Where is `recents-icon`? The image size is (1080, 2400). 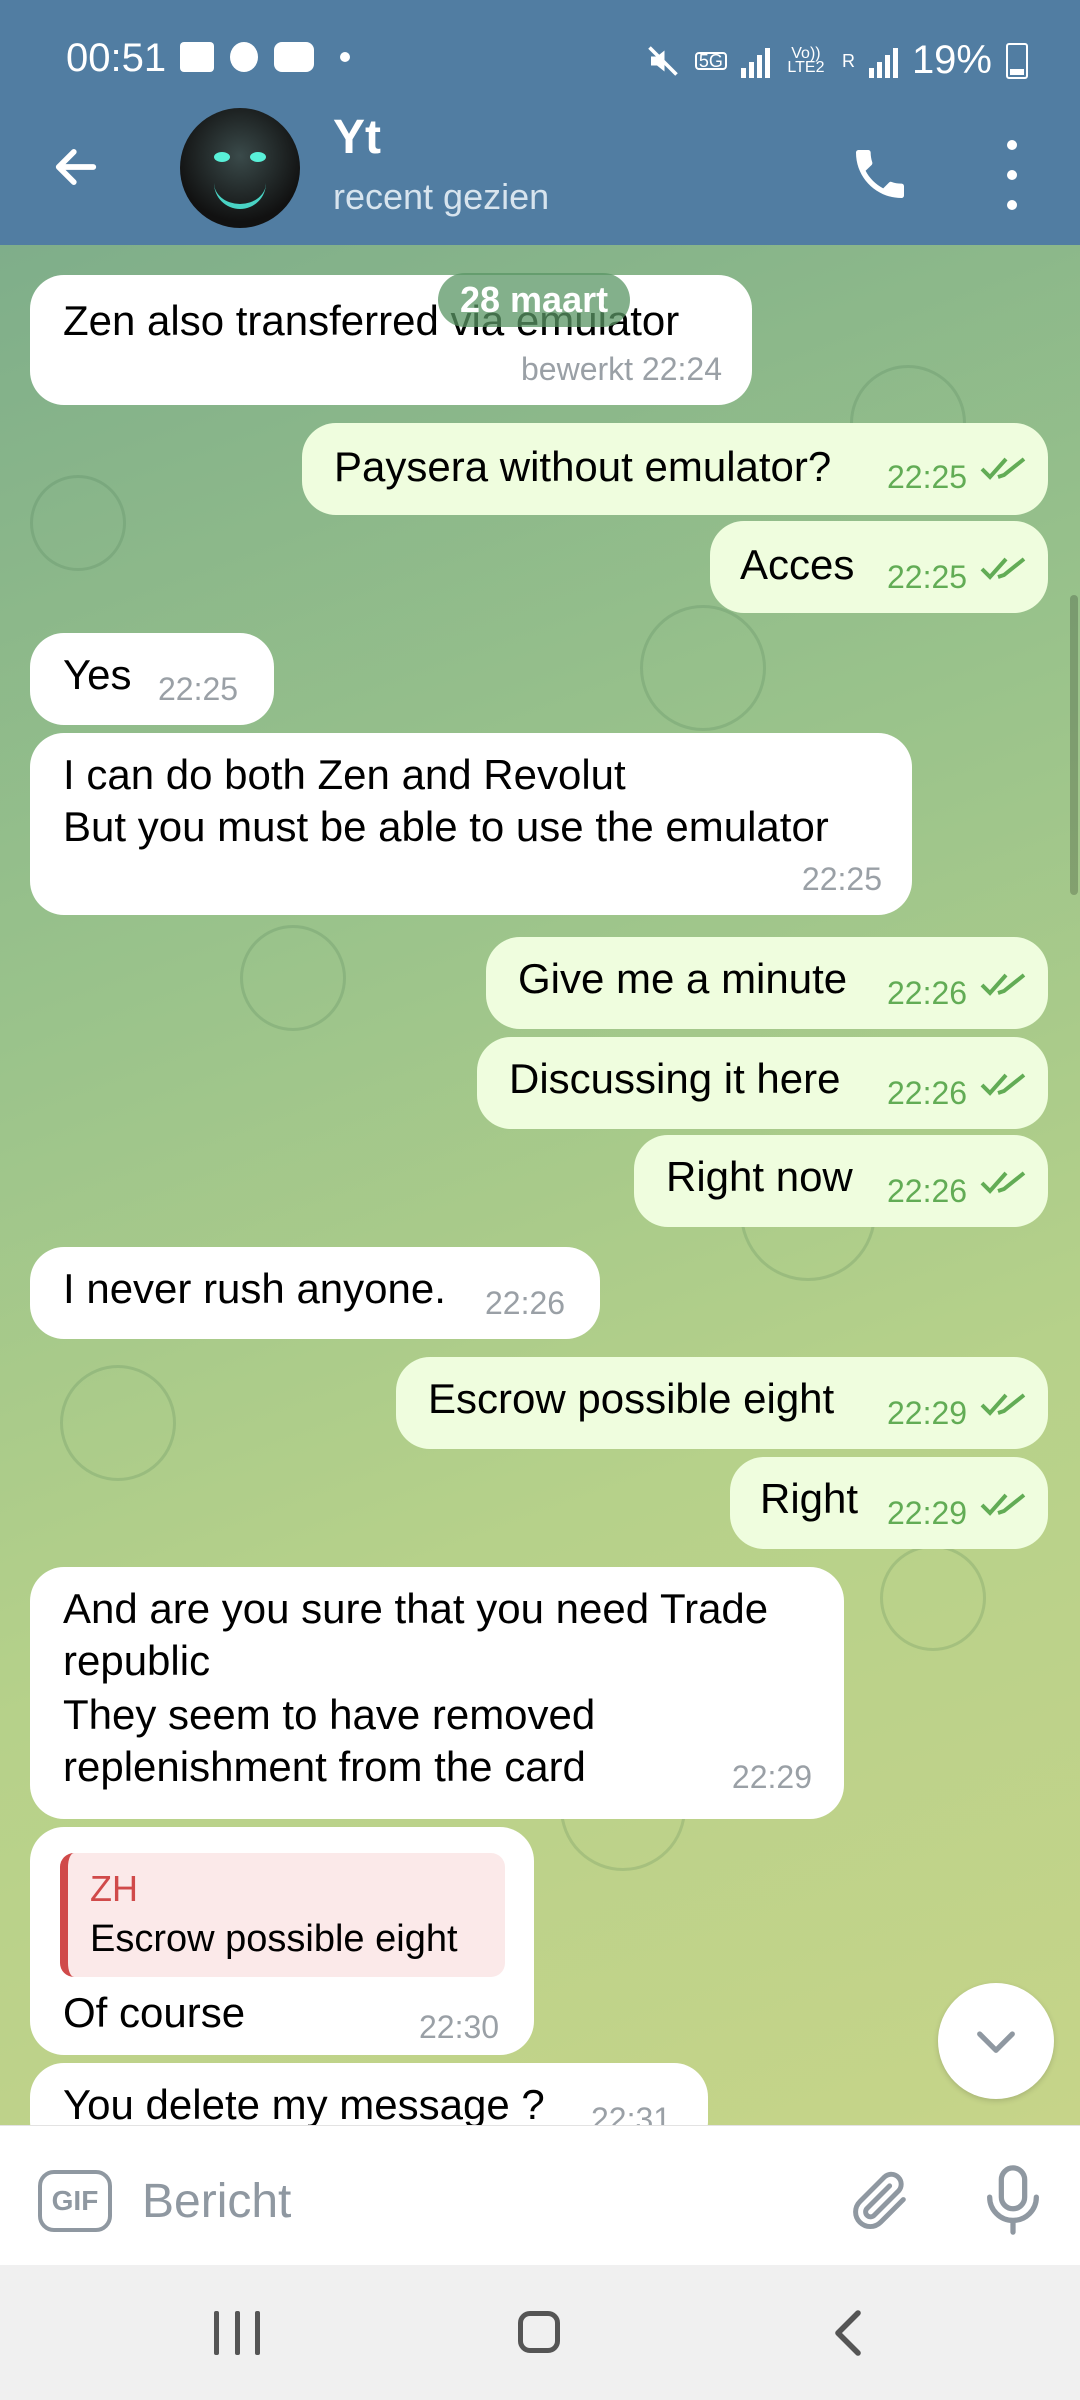 recents-icon is located at coordinates (216, 2333).